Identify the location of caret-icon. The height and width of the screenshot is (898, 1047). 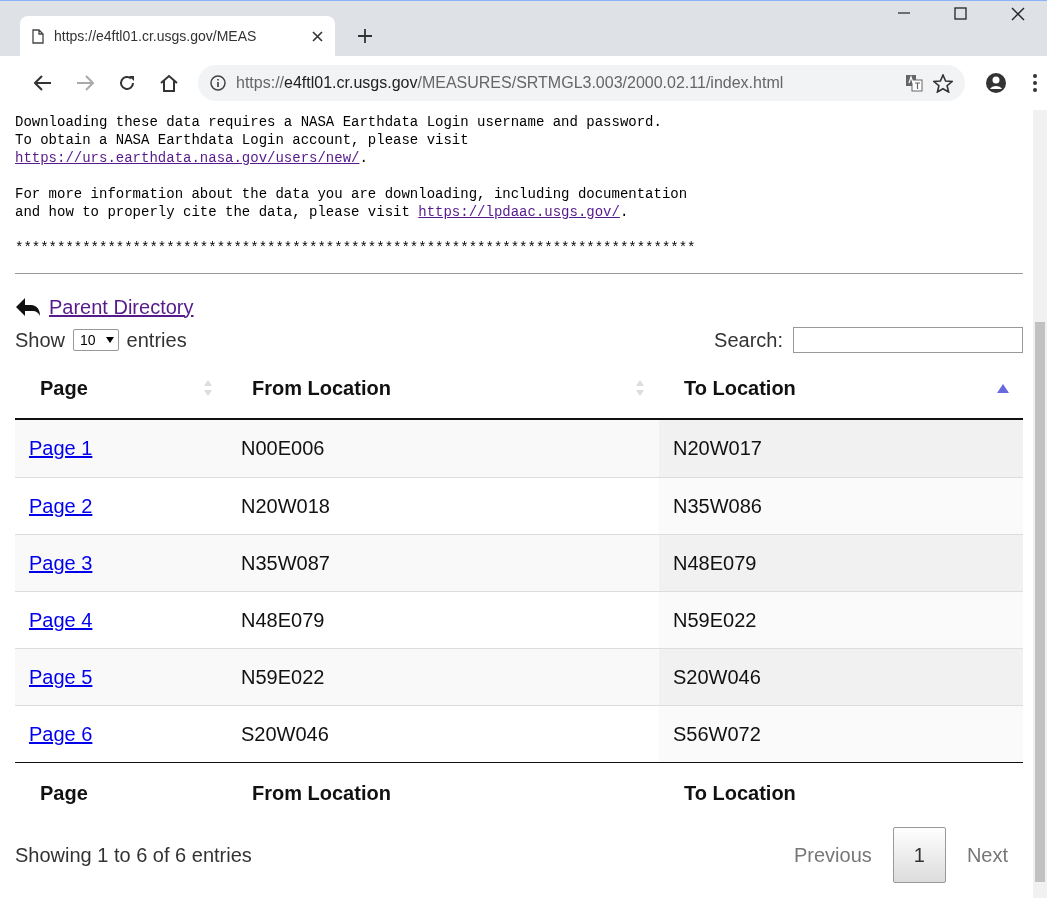
(109, 340).